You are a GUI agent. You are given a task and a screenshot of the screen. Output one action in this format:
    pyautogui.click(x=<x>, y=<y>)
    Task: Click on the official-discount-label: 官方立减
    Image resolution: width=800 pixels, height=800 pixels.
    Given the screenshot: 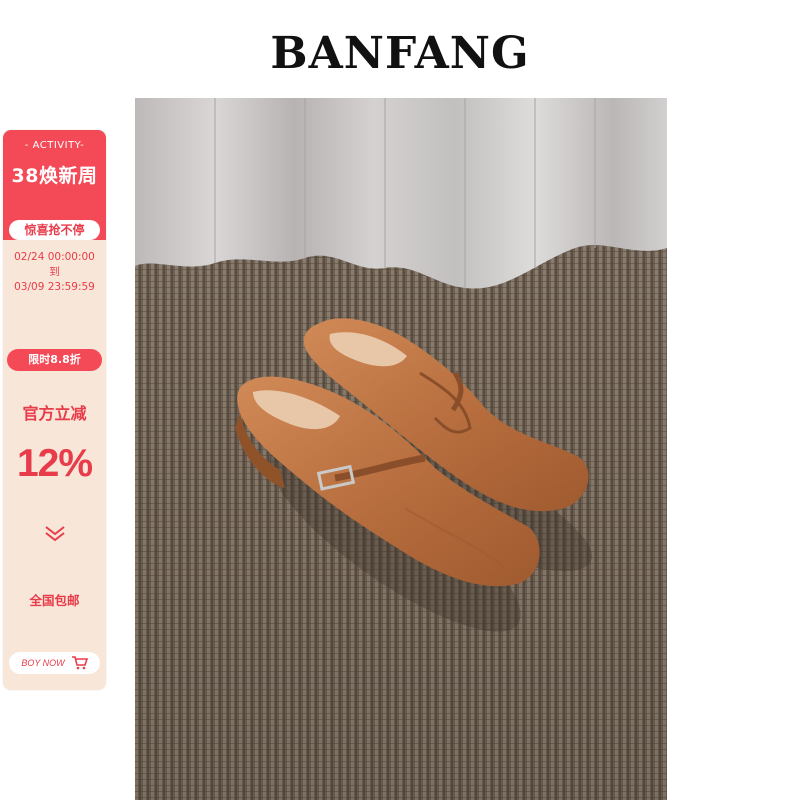 What is the action you would take?
    pyautogui.click(x=54, y=413)
    